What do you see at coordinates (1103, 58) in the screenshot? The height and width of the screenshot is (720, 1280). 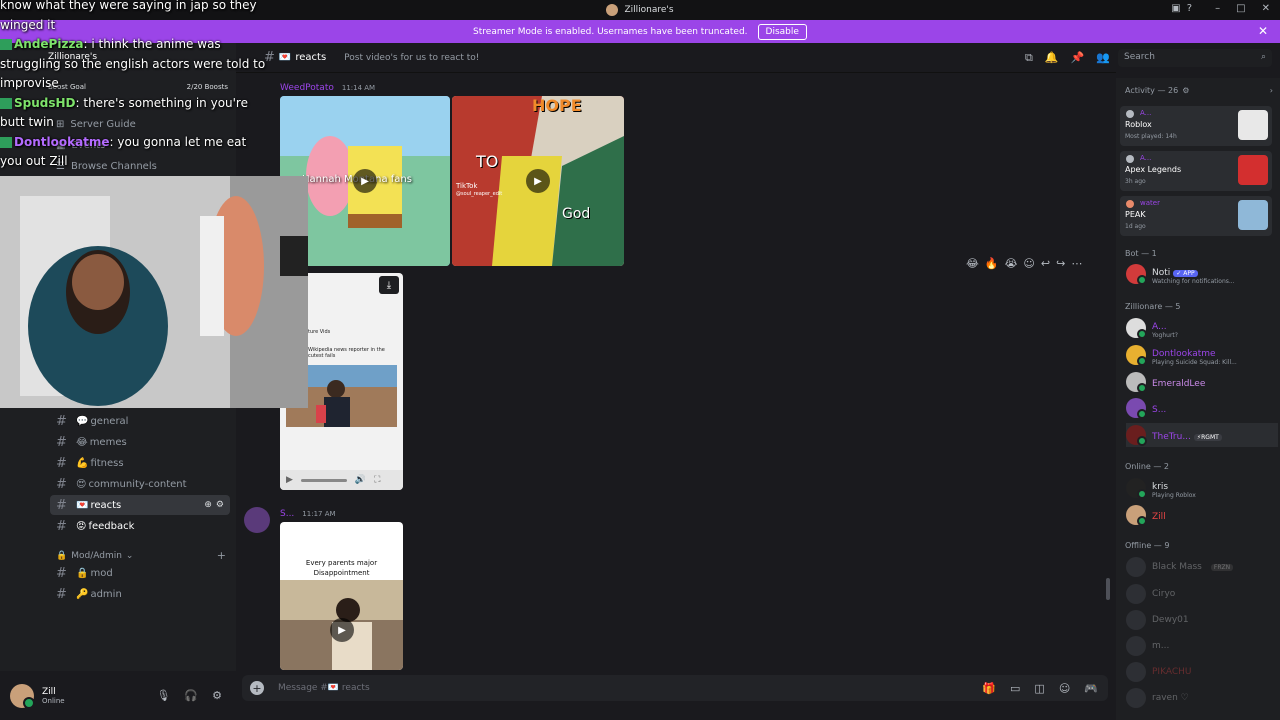 I see `members-icon: 👥` at bounding box center [1103, 58].